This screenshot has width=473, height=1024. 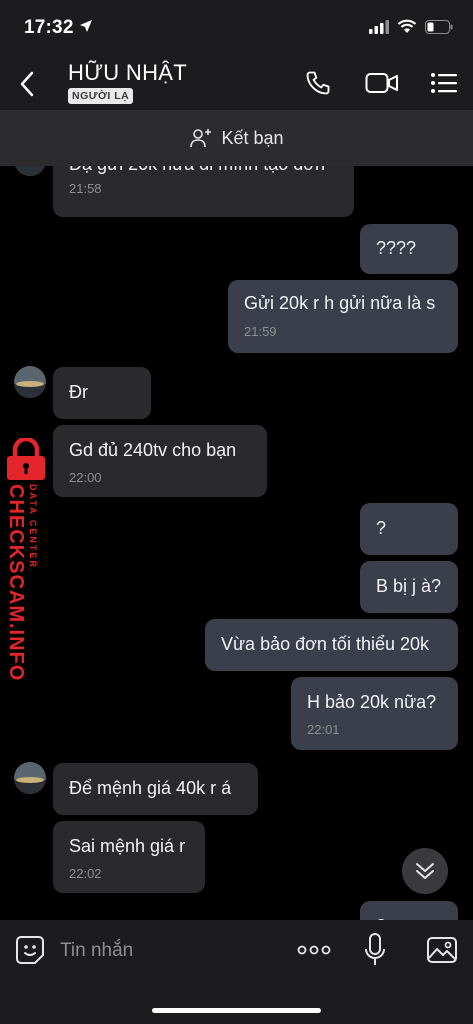 I want to click on add-friend-button: Kết bạn, so click(x=236, y=138).